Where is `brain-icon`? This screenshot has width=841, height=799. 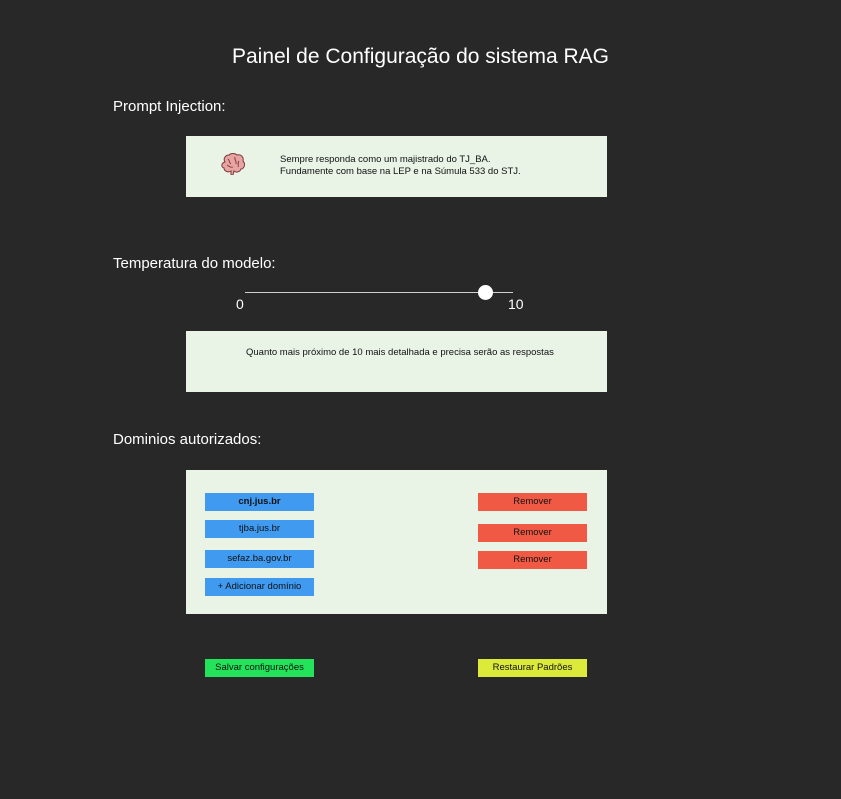
brain-icon is located at coordinates (233, 164).